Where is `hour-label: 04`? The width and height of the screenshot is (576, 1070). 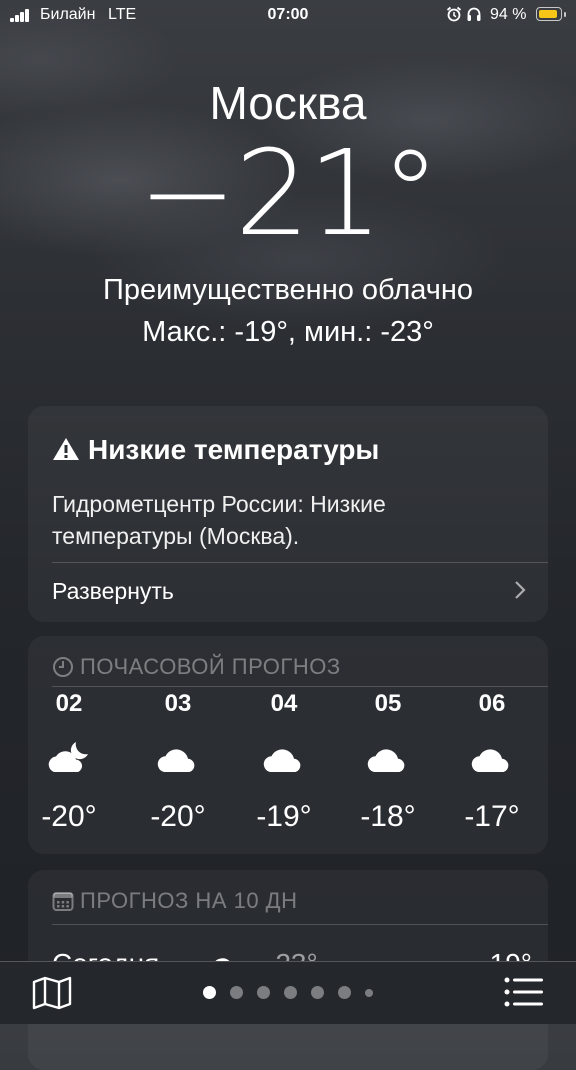 hour-label: 04 is located at coordinates (284, 703).